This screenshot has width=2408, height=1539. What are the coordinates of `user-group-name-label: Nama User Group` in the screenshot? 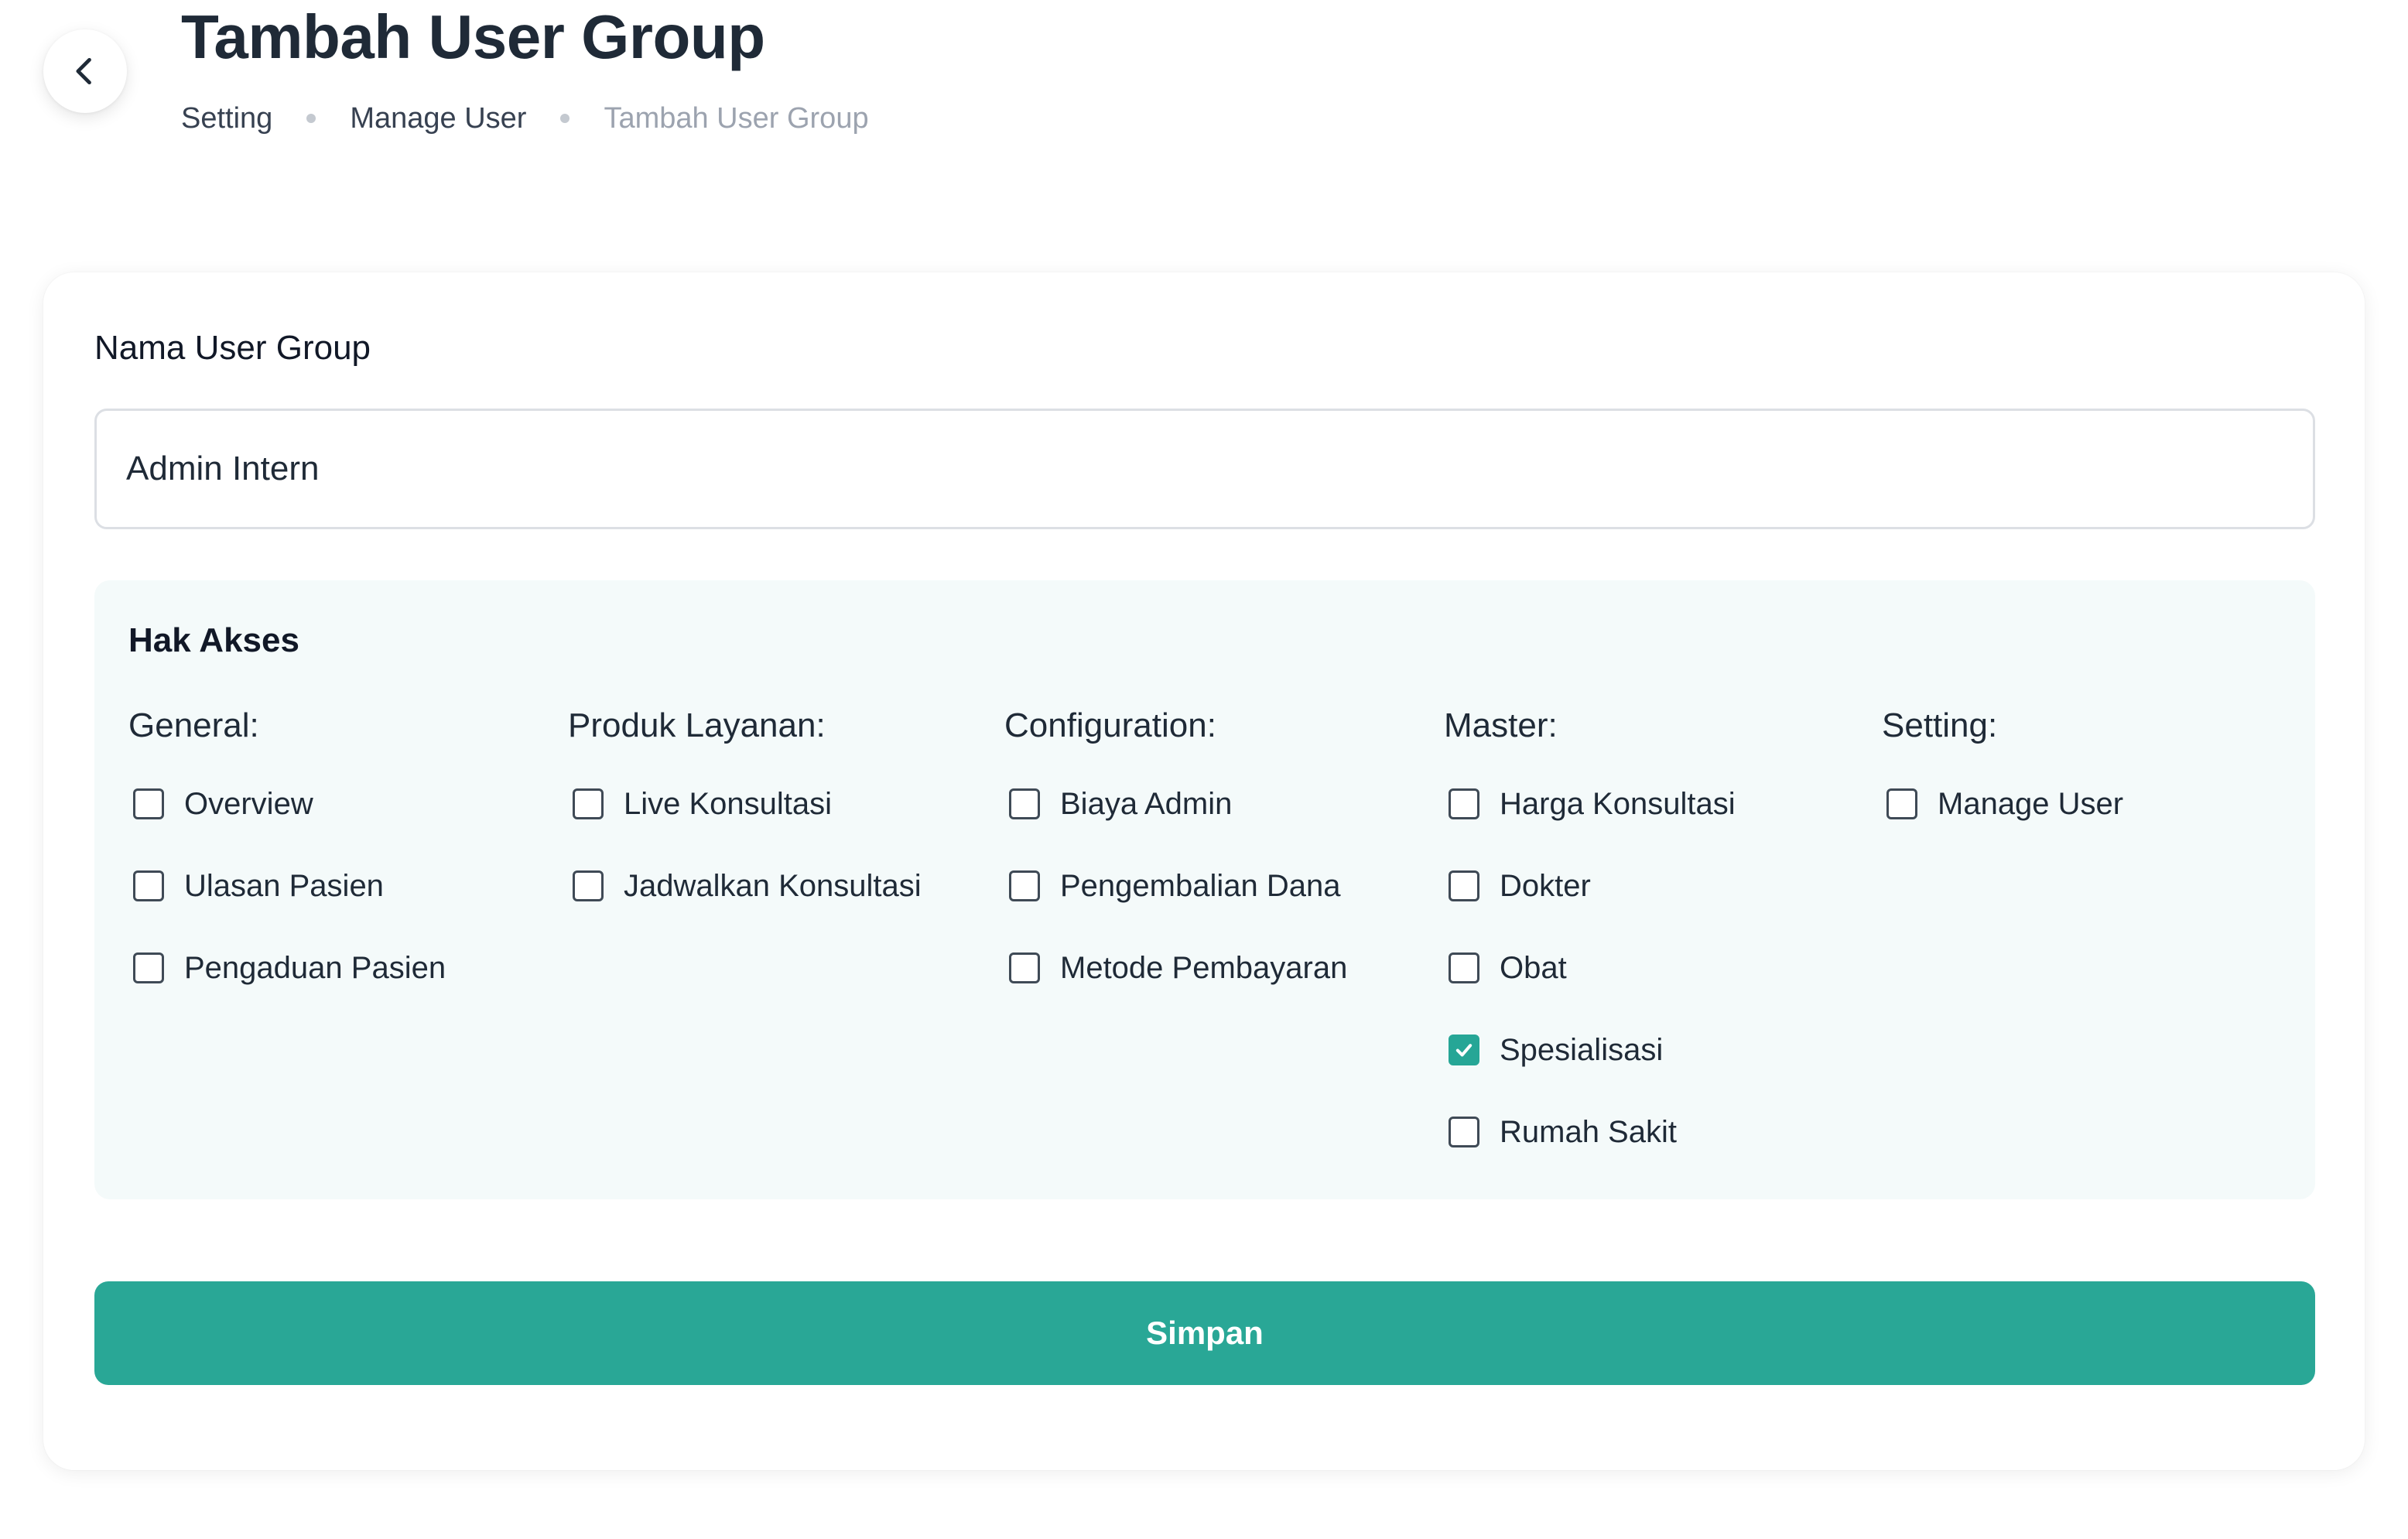 It's located at (232, 348).